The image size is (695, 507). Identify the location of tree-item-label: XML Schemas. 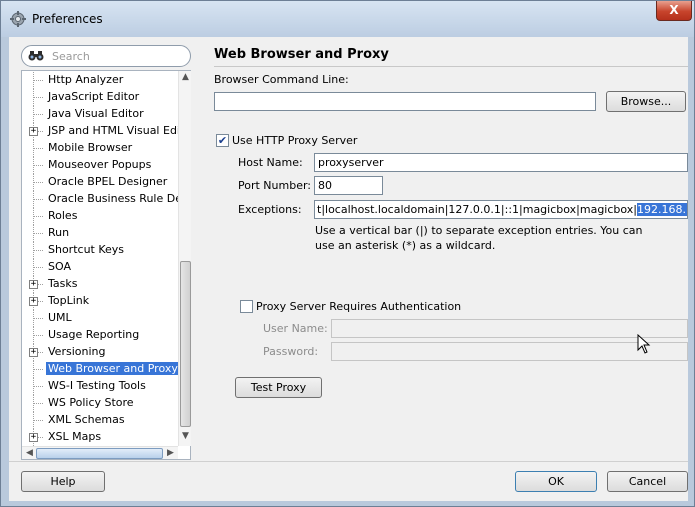
(86, 419).